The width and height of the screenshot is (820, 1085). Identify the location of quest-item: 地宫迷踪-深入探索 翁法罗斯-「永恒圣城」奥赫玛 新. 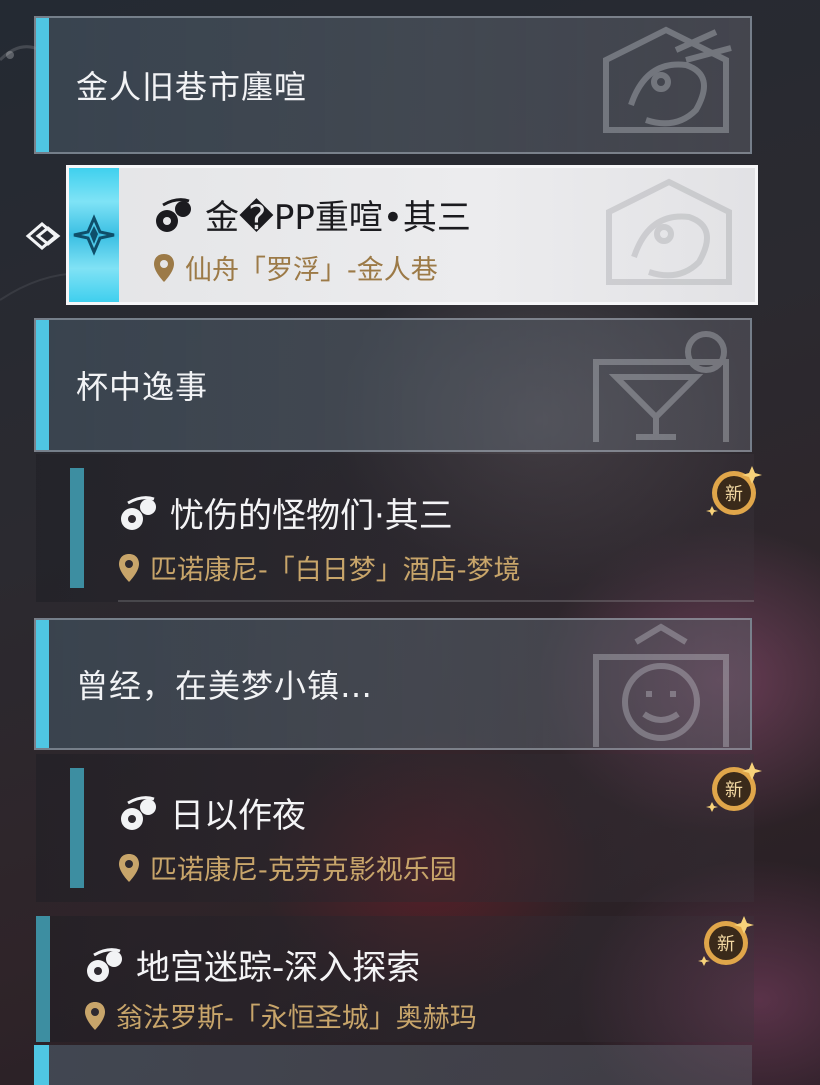
(395, 979).